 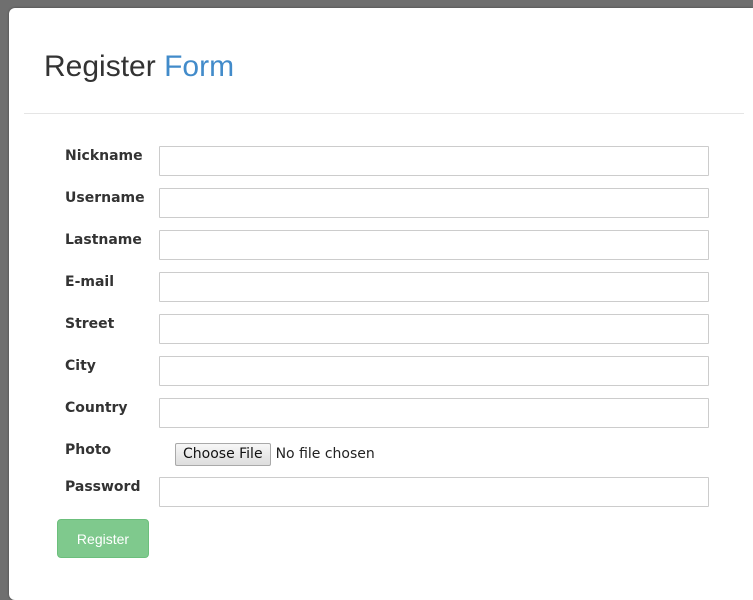 I want to click on form-row-password: Password, so click(x=388, y=492).